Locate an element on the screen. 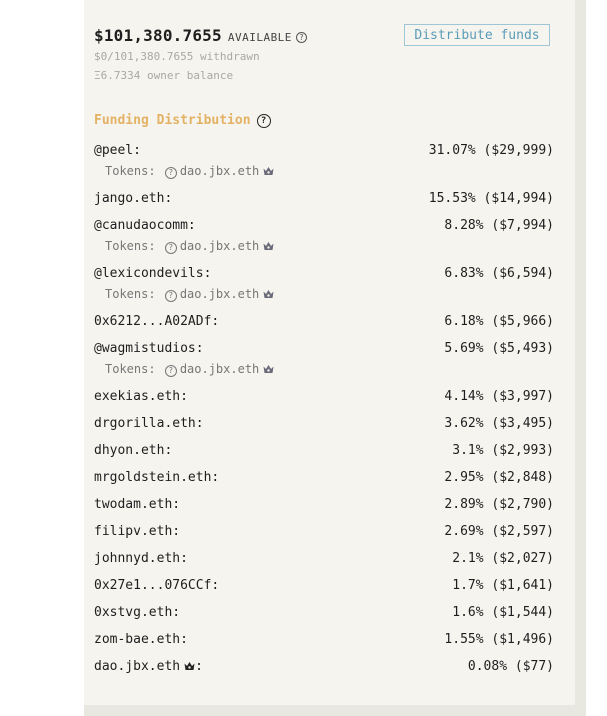  owner-balance-text: Ξ6.7334 owner balance is located at coordinates (164, 75).